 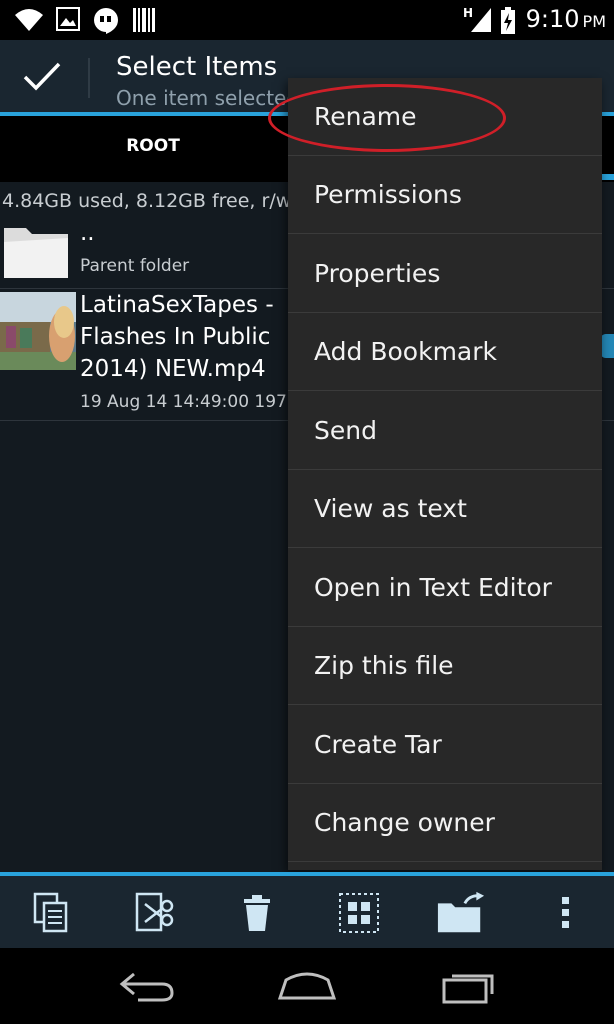 What do you see at coordinates (89, 78) in the screenshot?
I see `action-bar-divider` at bounding box center [89, 78].